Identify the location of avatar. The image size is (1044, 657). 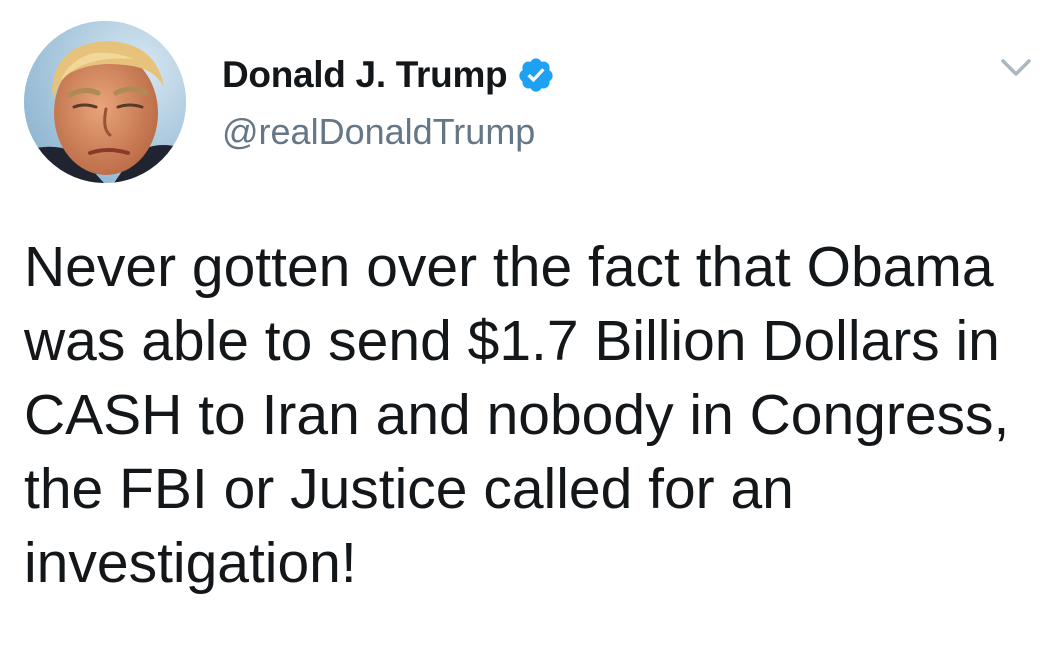
(105, 102).